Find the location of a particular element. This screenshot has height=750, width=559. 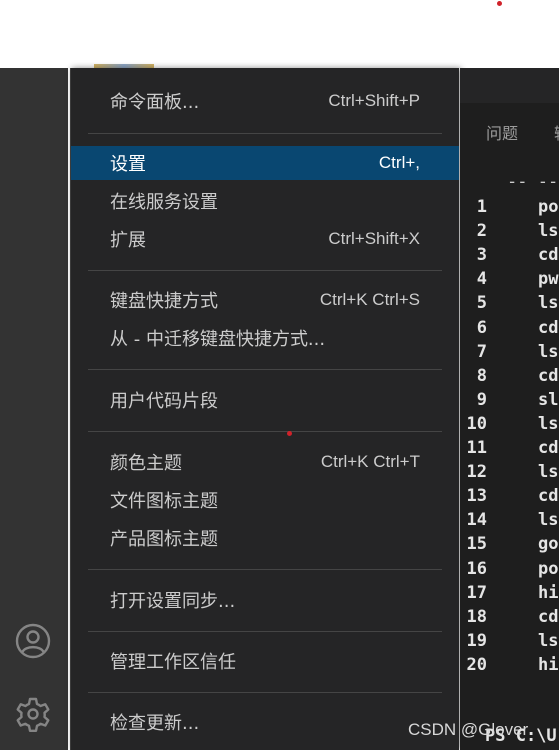

menu-item-shortcut: Ctrl+K Ctrl+S is located at coordinates (369, 299).